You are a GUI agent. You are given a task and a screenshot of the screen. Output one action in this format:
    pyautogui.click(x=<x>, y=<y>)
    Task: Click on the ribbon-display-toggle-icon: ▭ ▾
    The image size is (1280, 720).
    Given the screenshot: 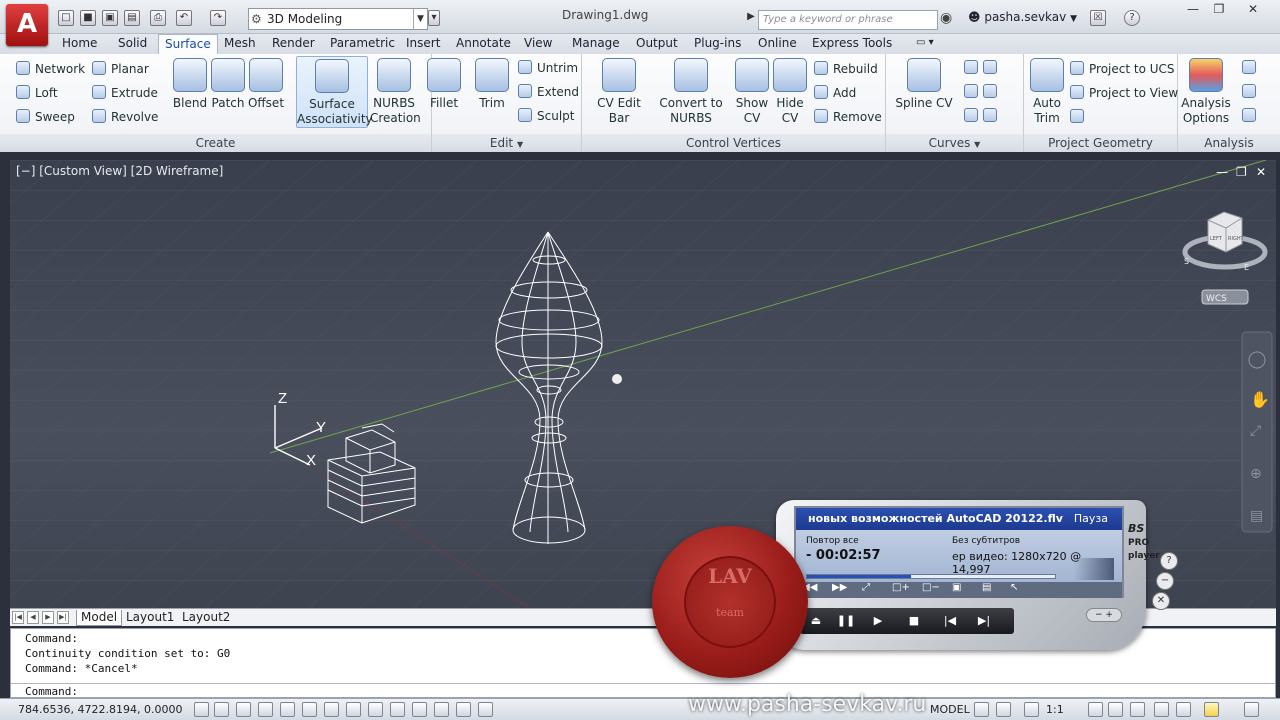 What is the action you would take?
    pyautogui.click(x=925, y=44)
    